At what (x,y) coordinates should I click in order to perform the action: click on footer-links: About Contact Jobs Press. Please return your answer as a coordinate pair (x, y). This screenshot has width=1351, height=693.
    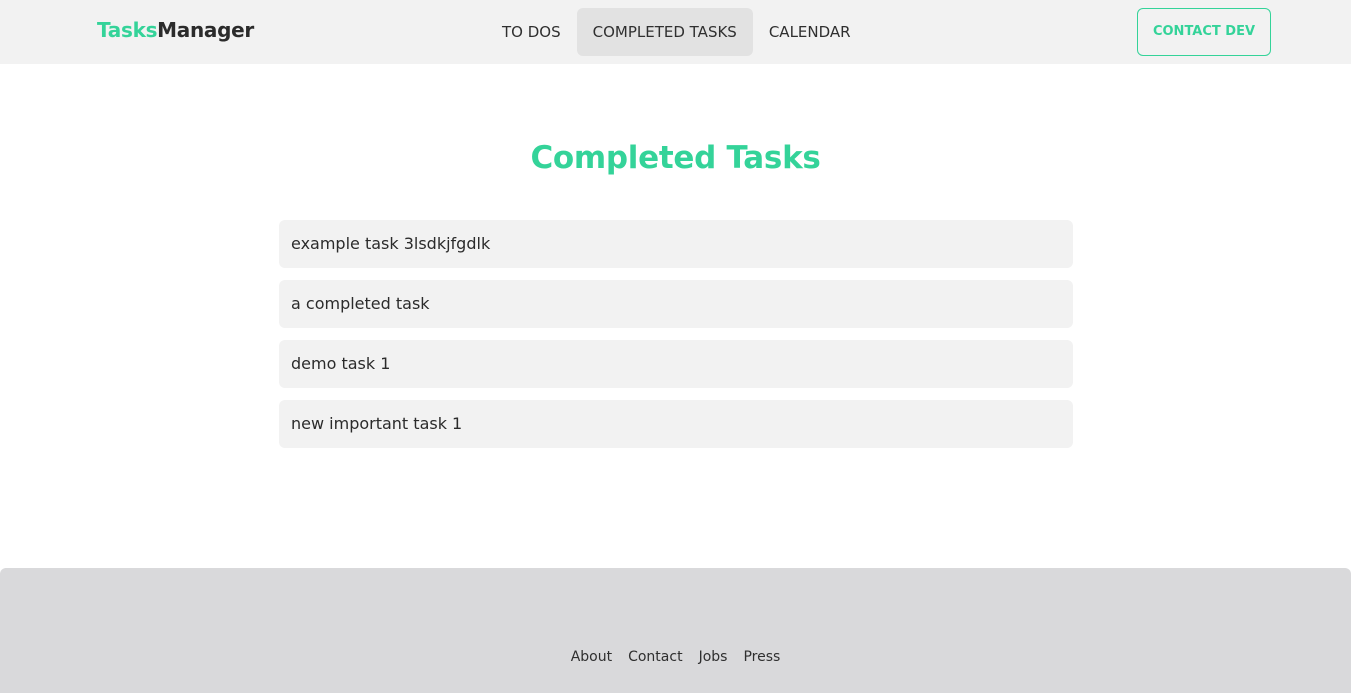
    Looking at the image, I should click on (675, 657).